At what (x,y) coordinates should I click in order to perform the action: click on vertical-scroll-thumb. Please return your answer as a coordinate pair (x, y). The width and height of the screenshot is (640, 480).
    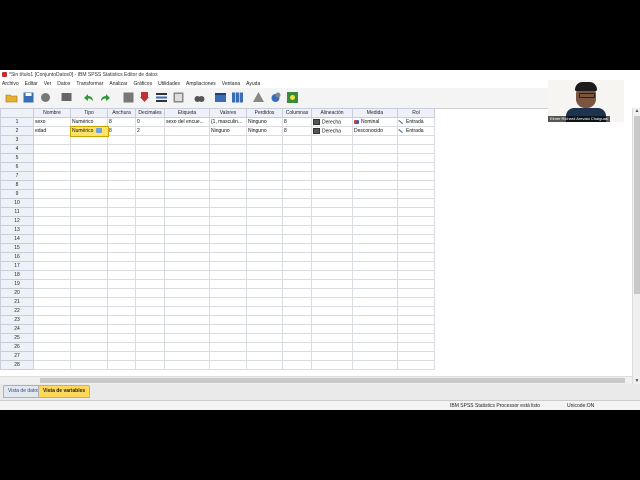
    Looking at the image, I should click on (637, 205).